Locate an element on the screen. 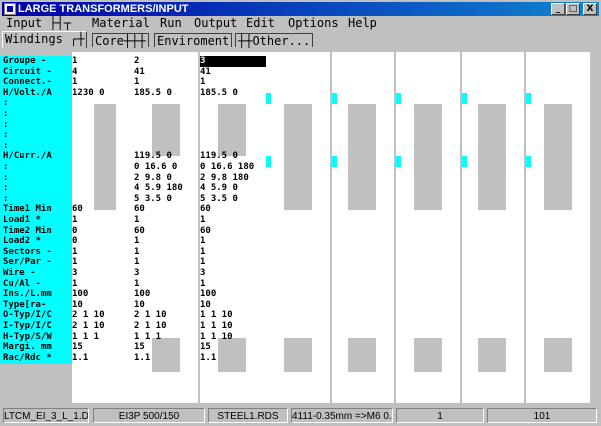 This screenshot has width=601, height=426. status-din-file: LTCM_EI_3_L_1.DIN is located at coordinates (46, 415).